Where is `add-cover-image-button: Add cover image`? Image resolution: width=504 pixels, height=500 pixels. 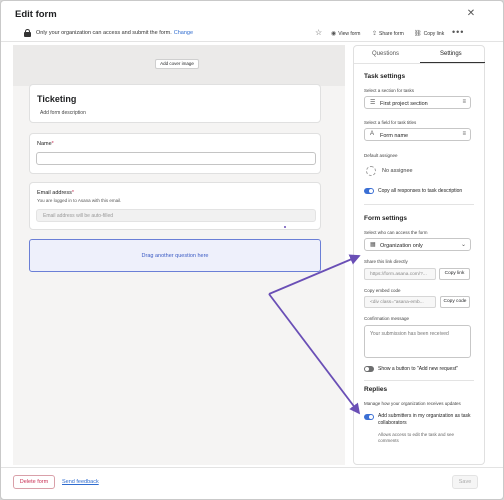 add-cover-image-button: Add cover image is located at coordinates (177, 64).